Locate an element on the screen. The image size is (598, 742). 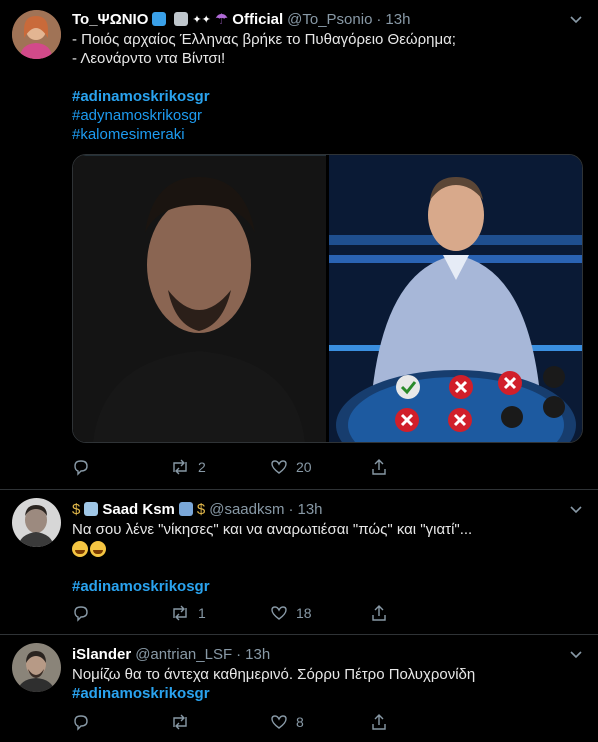
tweet-line: - Λεονάρντο ντα Βίντσι! is located at coordinates (149, 58).